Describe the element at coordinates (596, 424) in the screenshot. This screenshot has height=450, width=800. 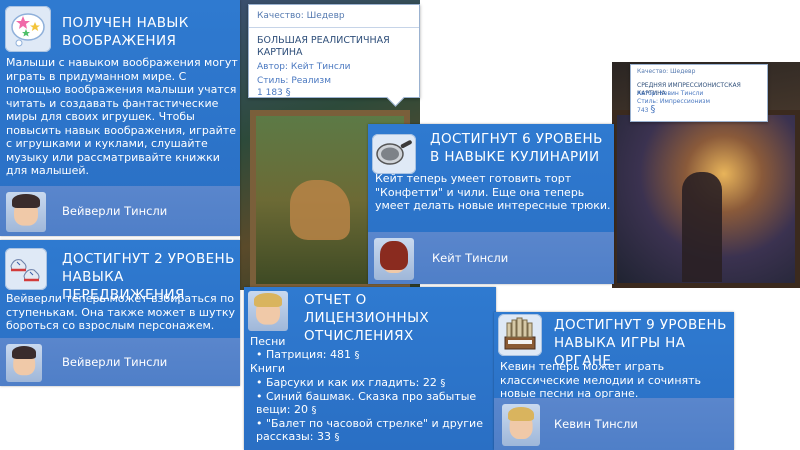
I see `sim-name: Кевин Тинсли` at that location.